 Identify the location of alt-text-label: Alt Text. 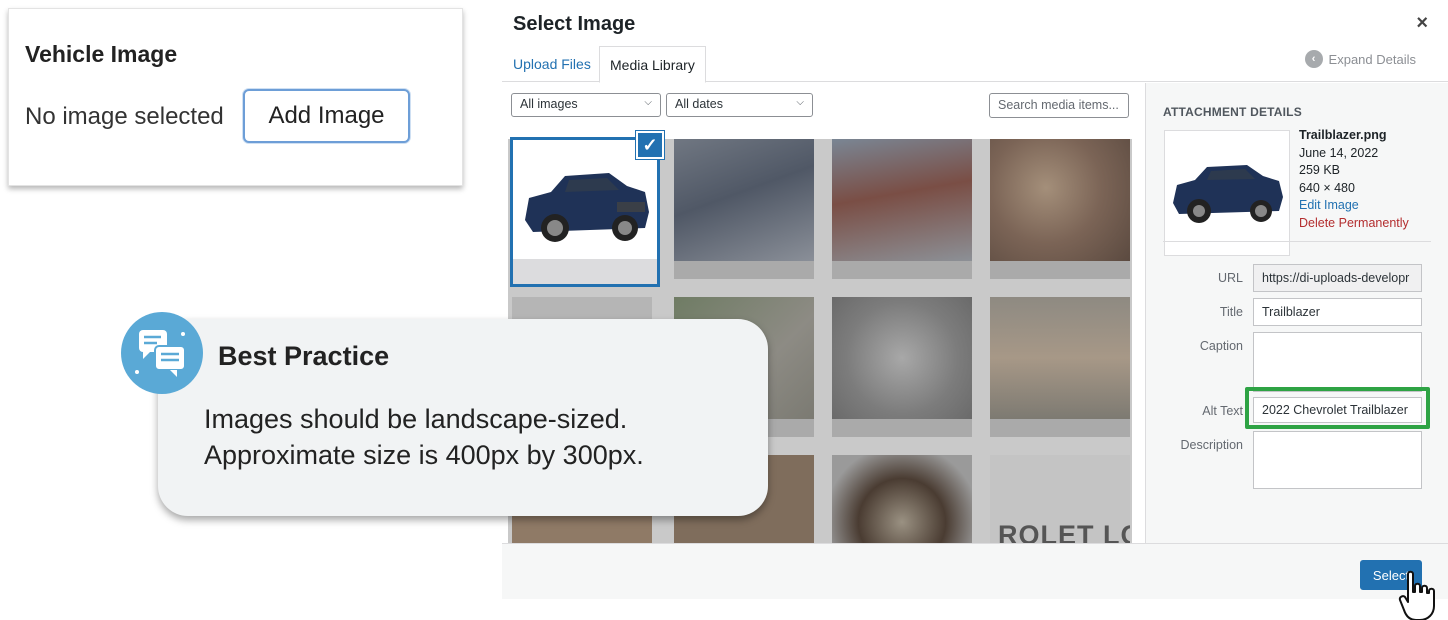
(1222, 411).